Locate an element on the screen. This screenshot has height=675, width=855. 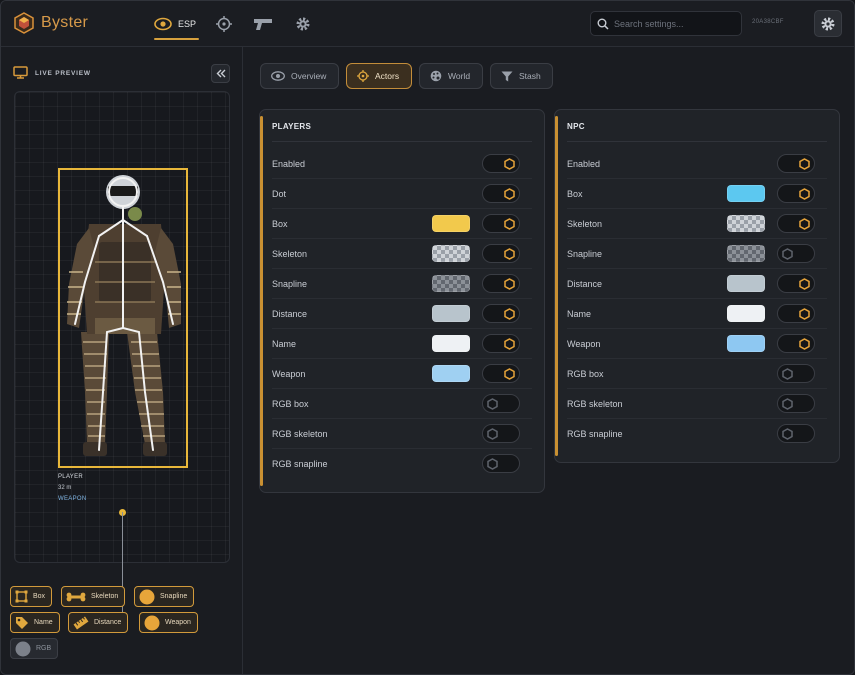
players-row-snapline: Snapline is located at coordinates (402, 284).